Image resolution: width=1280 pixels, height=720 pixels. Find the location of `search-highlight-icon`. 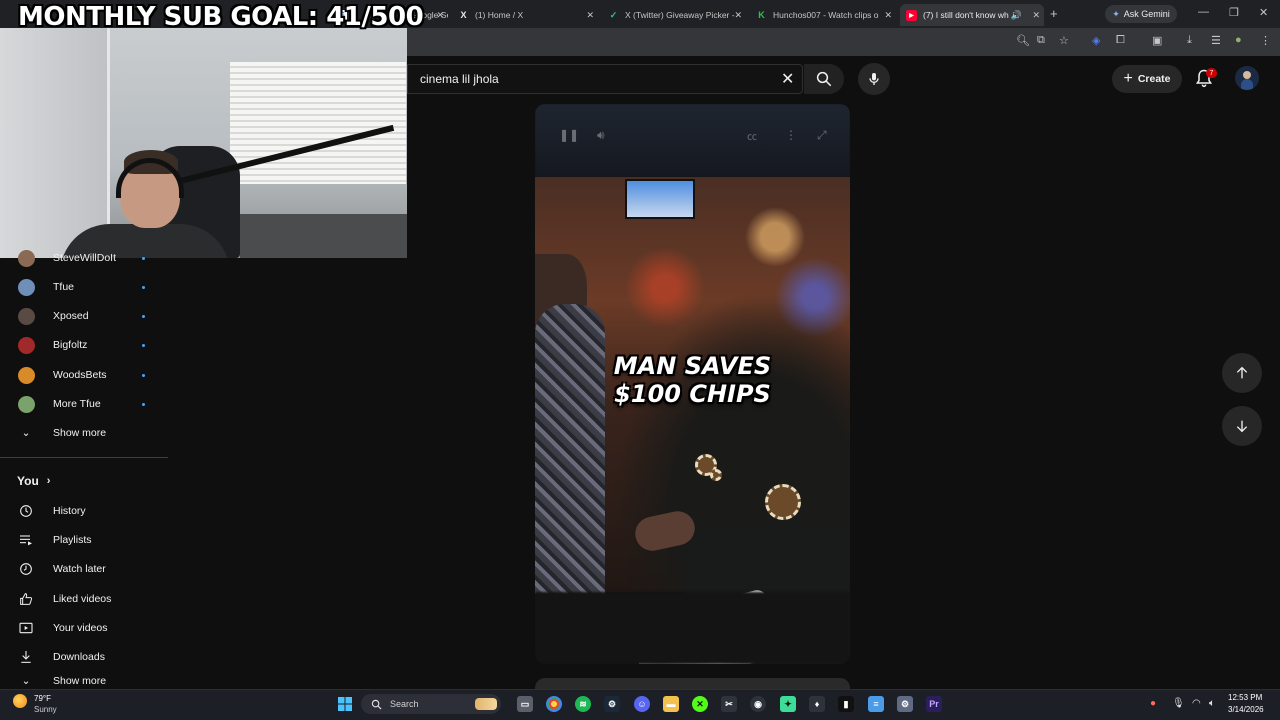

search-highlight-icon is located at coordinates (486, 704).